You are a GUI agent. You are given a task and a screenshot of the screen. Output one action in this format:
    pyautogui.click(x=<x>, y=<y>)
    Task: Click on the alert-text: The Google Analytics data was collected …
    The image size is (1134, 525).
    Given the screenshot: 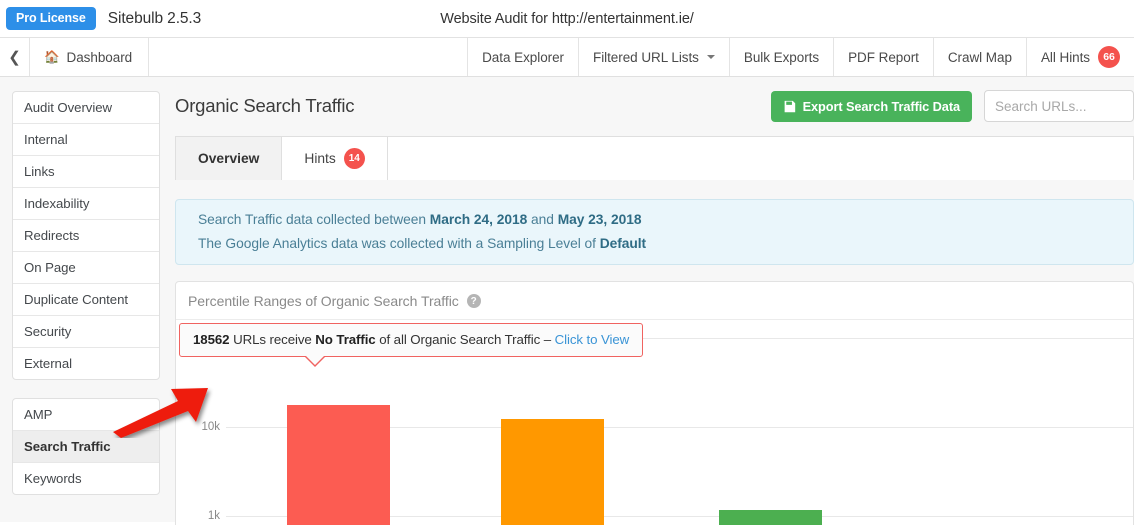 What is the action you would take?
    pyautogui.click(x=399, y=243)
    